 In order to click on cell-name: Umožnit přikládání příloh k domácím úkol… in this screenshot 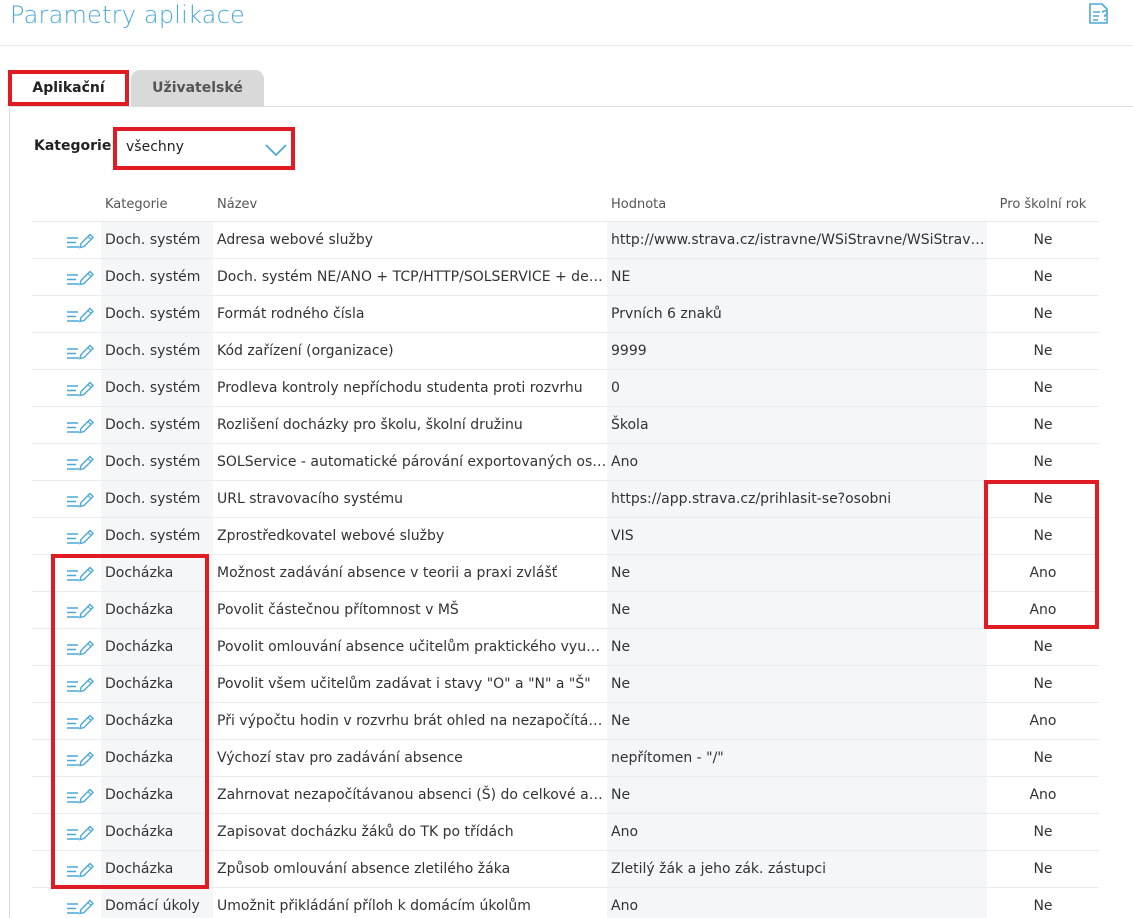, I will do `click(374, 906)`.